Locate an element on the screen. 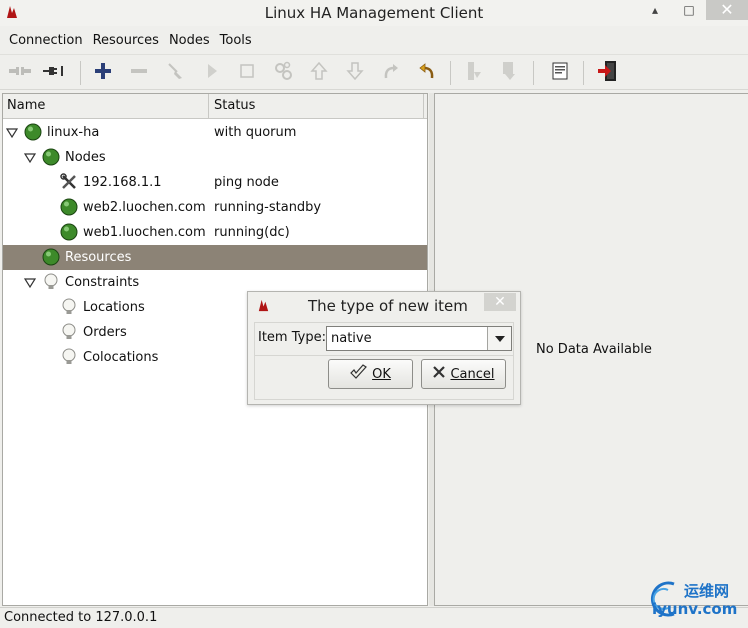 This screenshot has height=628, width=748. cleanup-button is located at coordinates (176, 73).